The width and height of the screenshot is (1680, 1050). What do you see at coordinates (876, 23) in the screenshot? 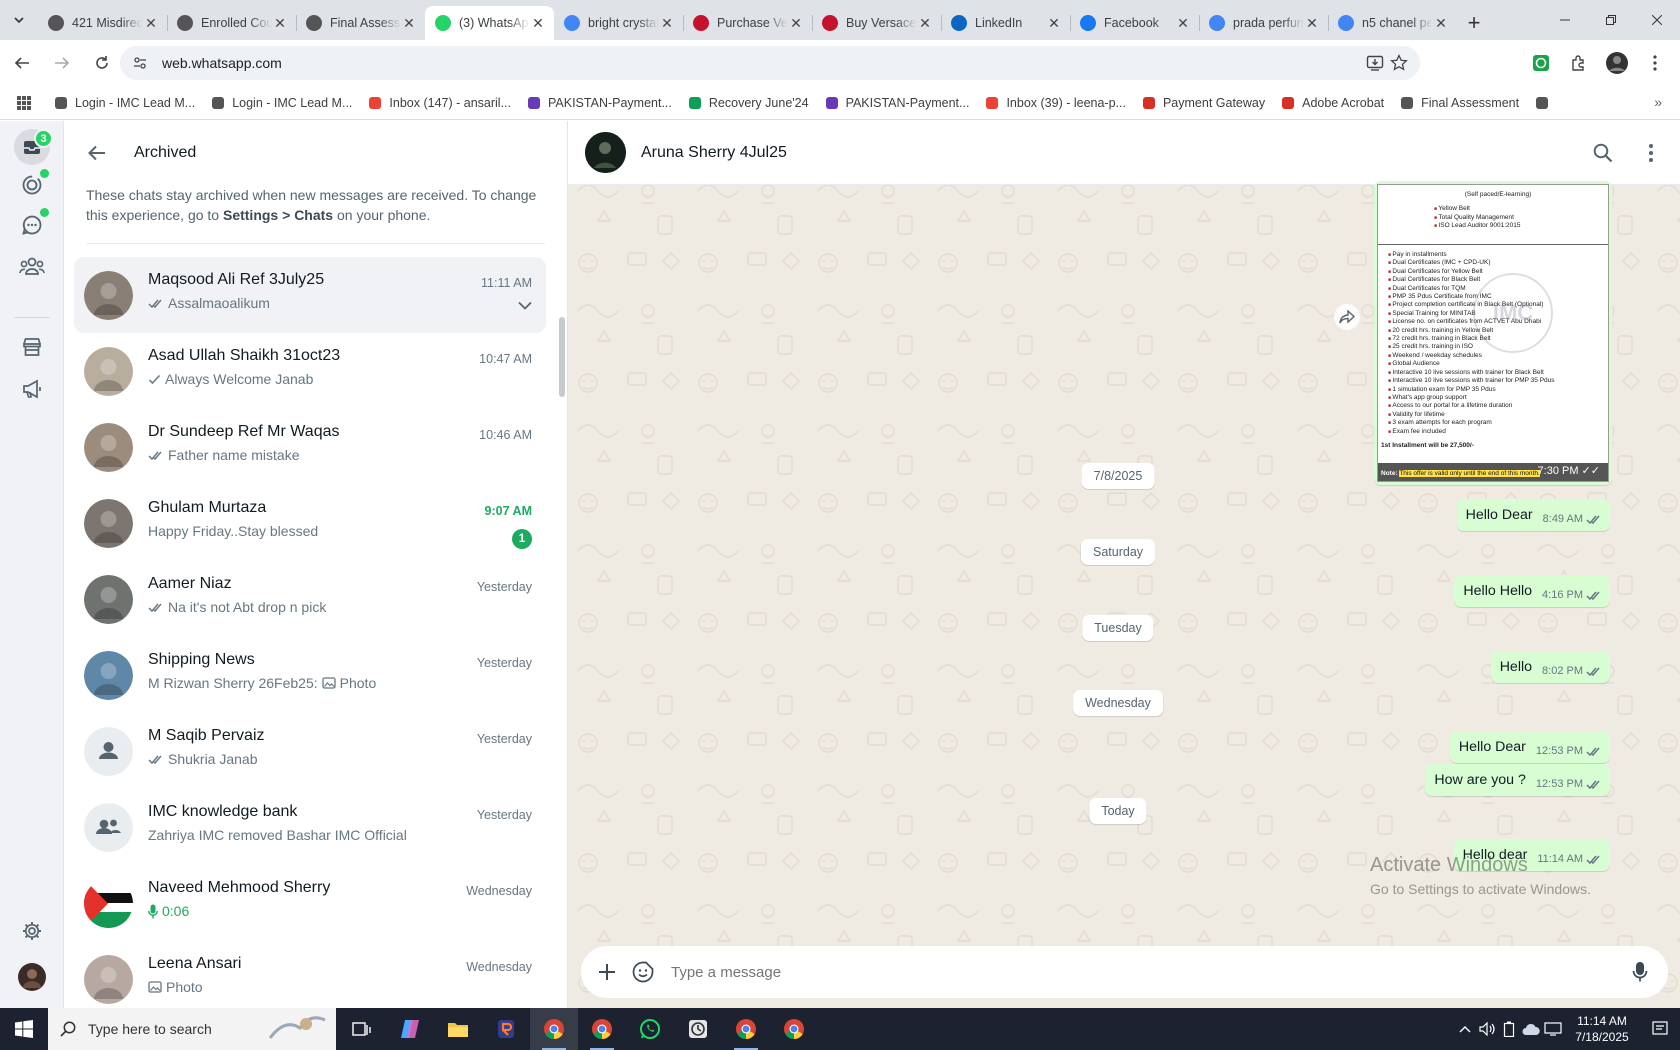
I see `browser-tab: Buy Versace ✕` at bounding box center [876, 23].